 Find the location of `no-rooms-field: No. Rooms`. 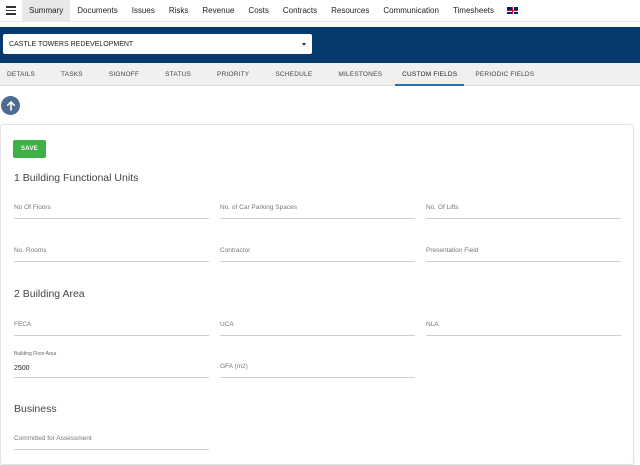

no-rooms-field: No. Rooms is located at coordinates (111, 252).